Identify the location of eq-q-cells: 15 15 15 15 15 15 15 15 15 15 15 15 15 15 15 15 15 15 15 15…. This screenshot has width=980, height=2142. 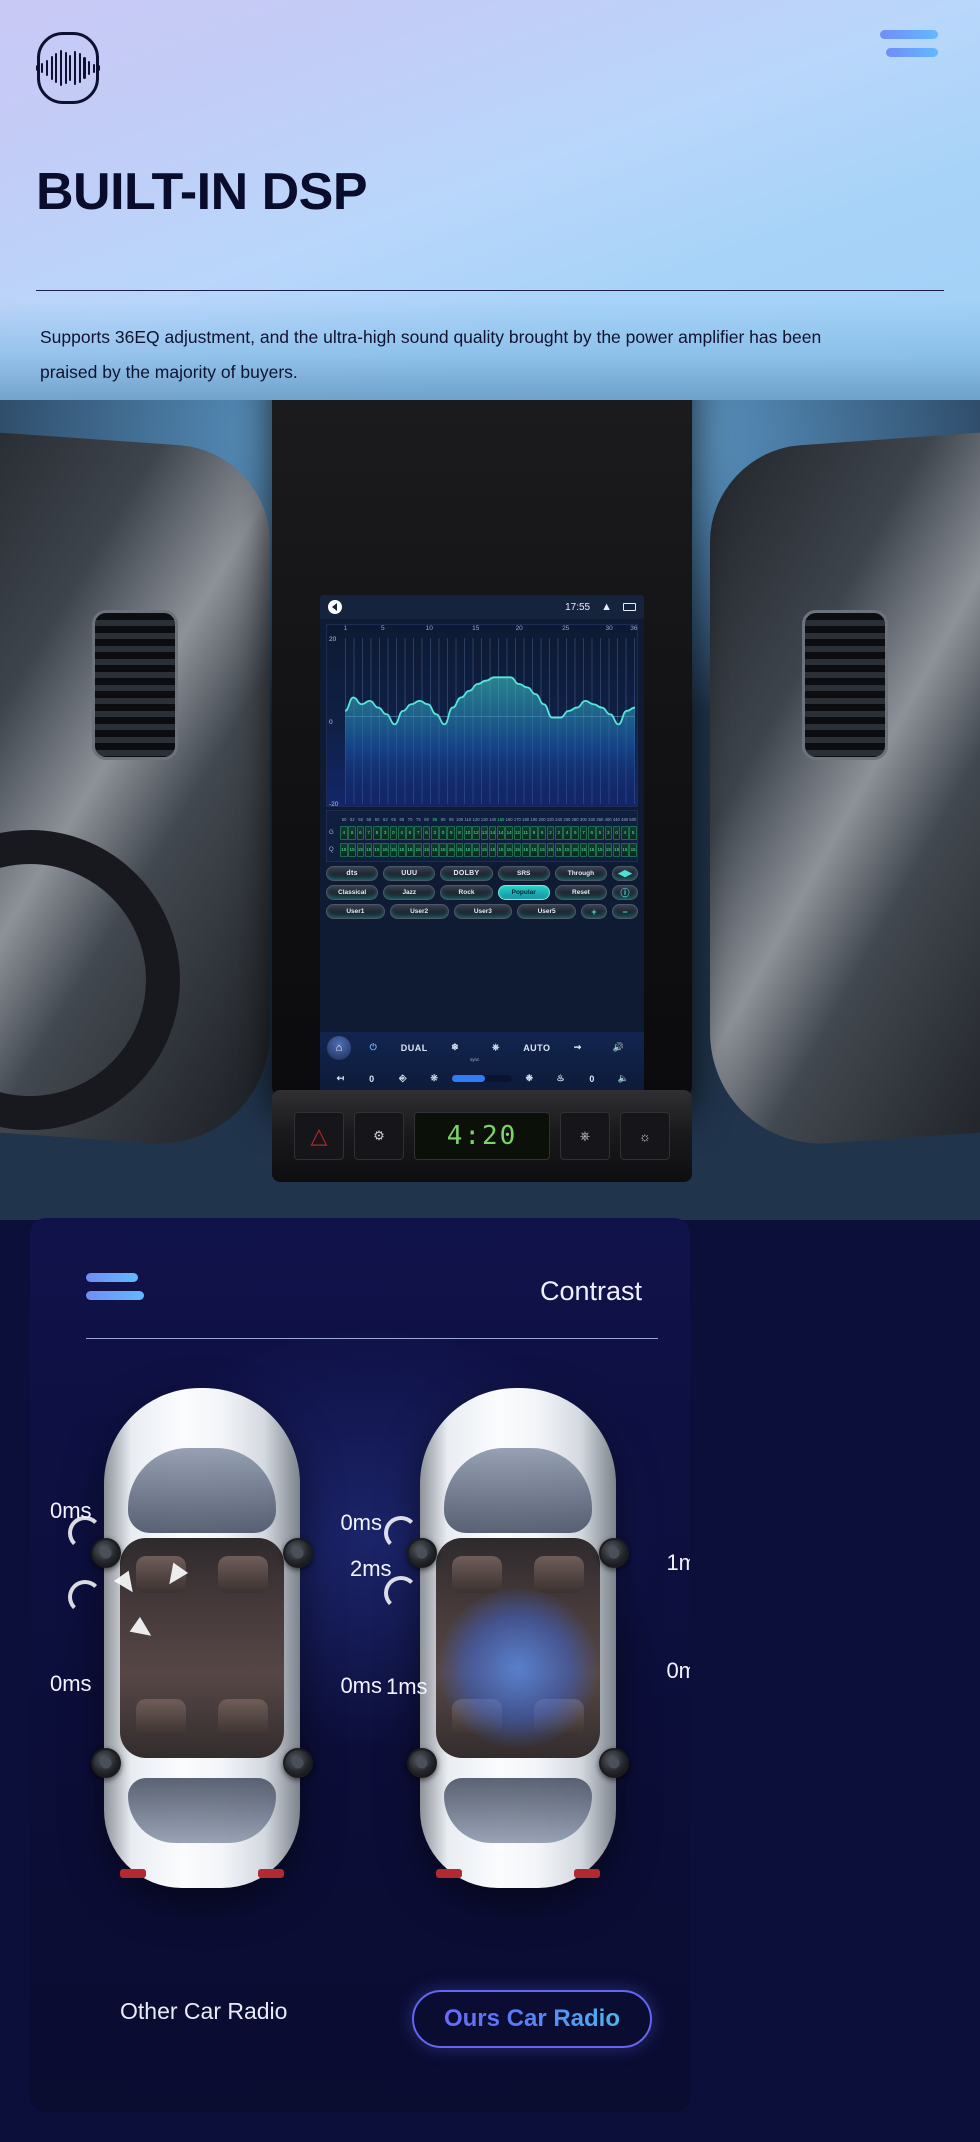
(488, 849).